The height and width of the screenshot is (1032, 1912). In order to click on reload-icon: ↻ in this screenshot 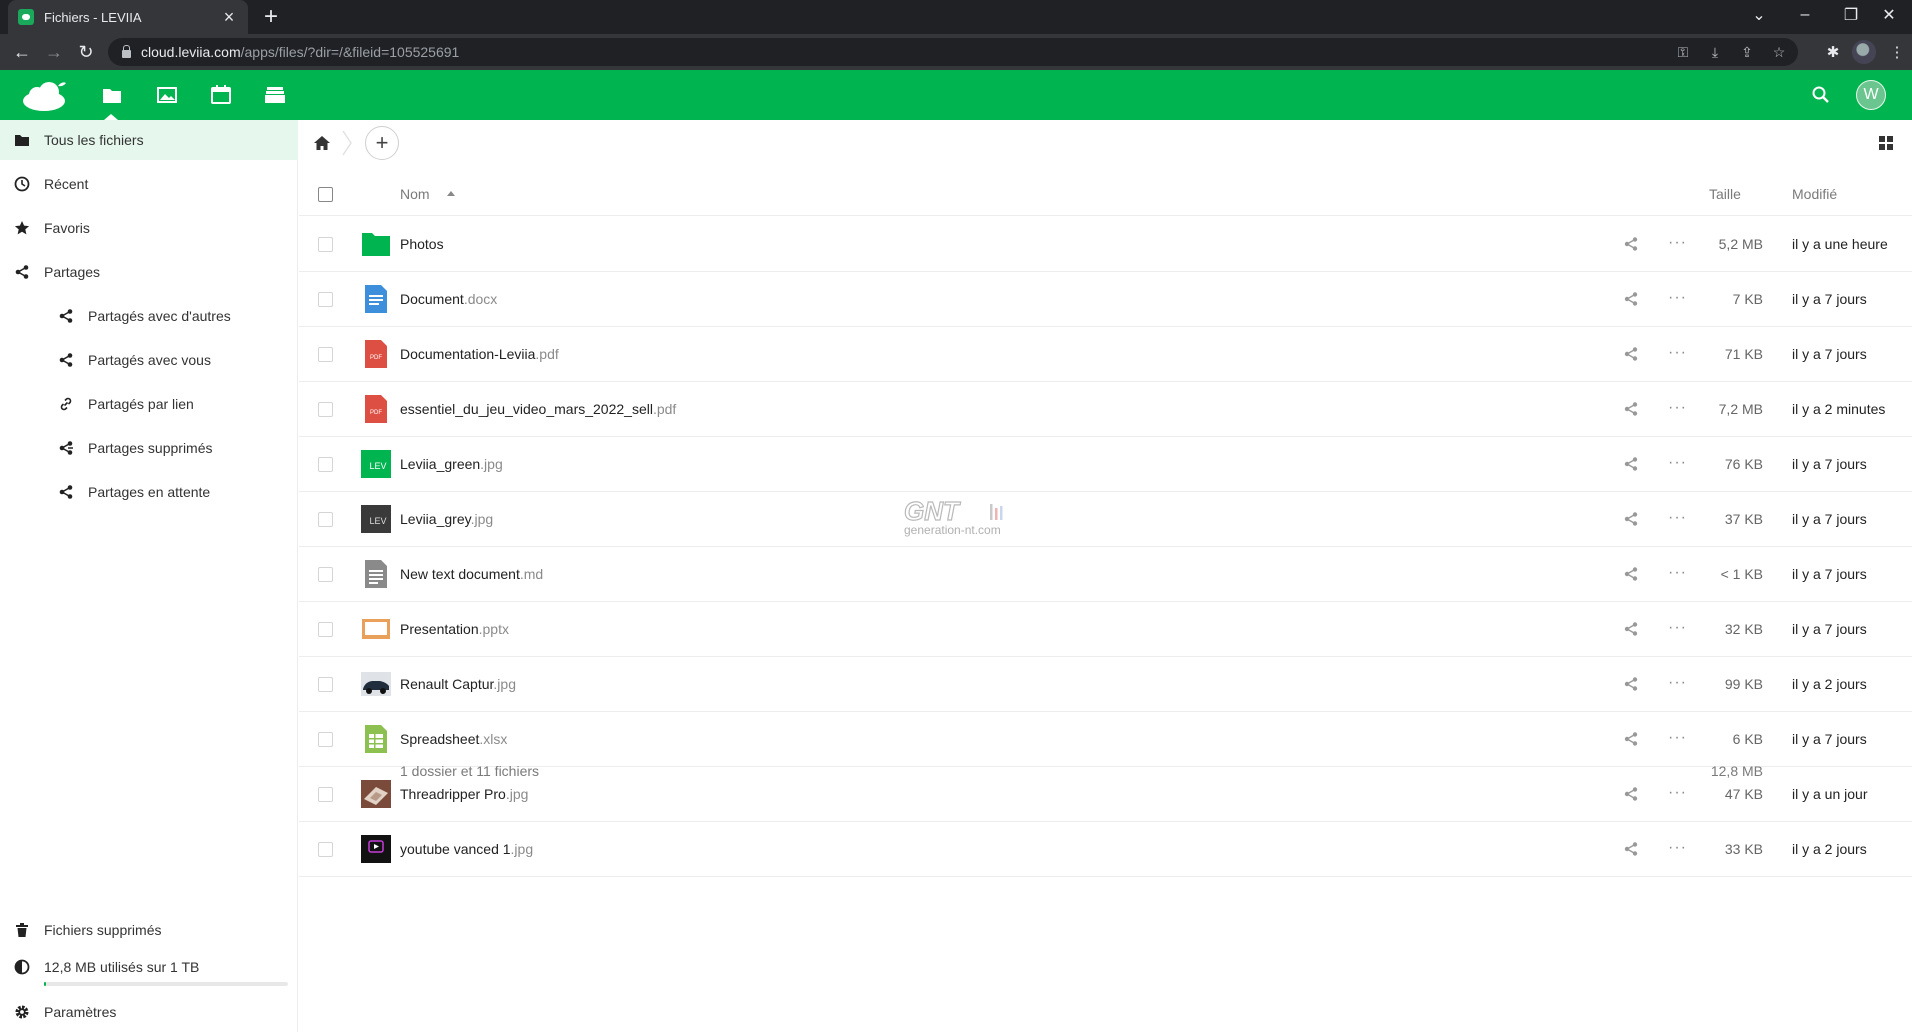, I will do `click(86, 52)`.